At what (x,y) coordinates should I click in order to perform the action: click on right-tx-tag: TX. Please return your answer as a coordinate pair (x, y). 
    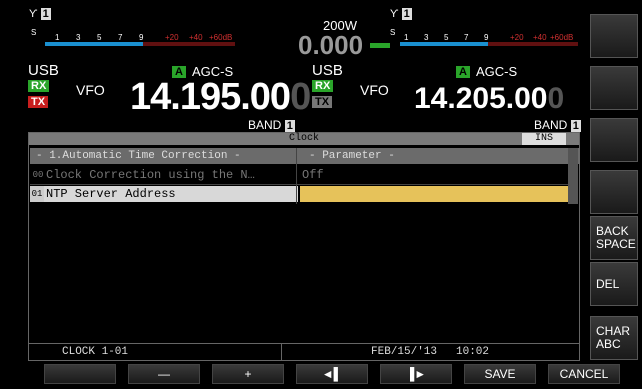
    Looking at the image, I should click on (322, 102).